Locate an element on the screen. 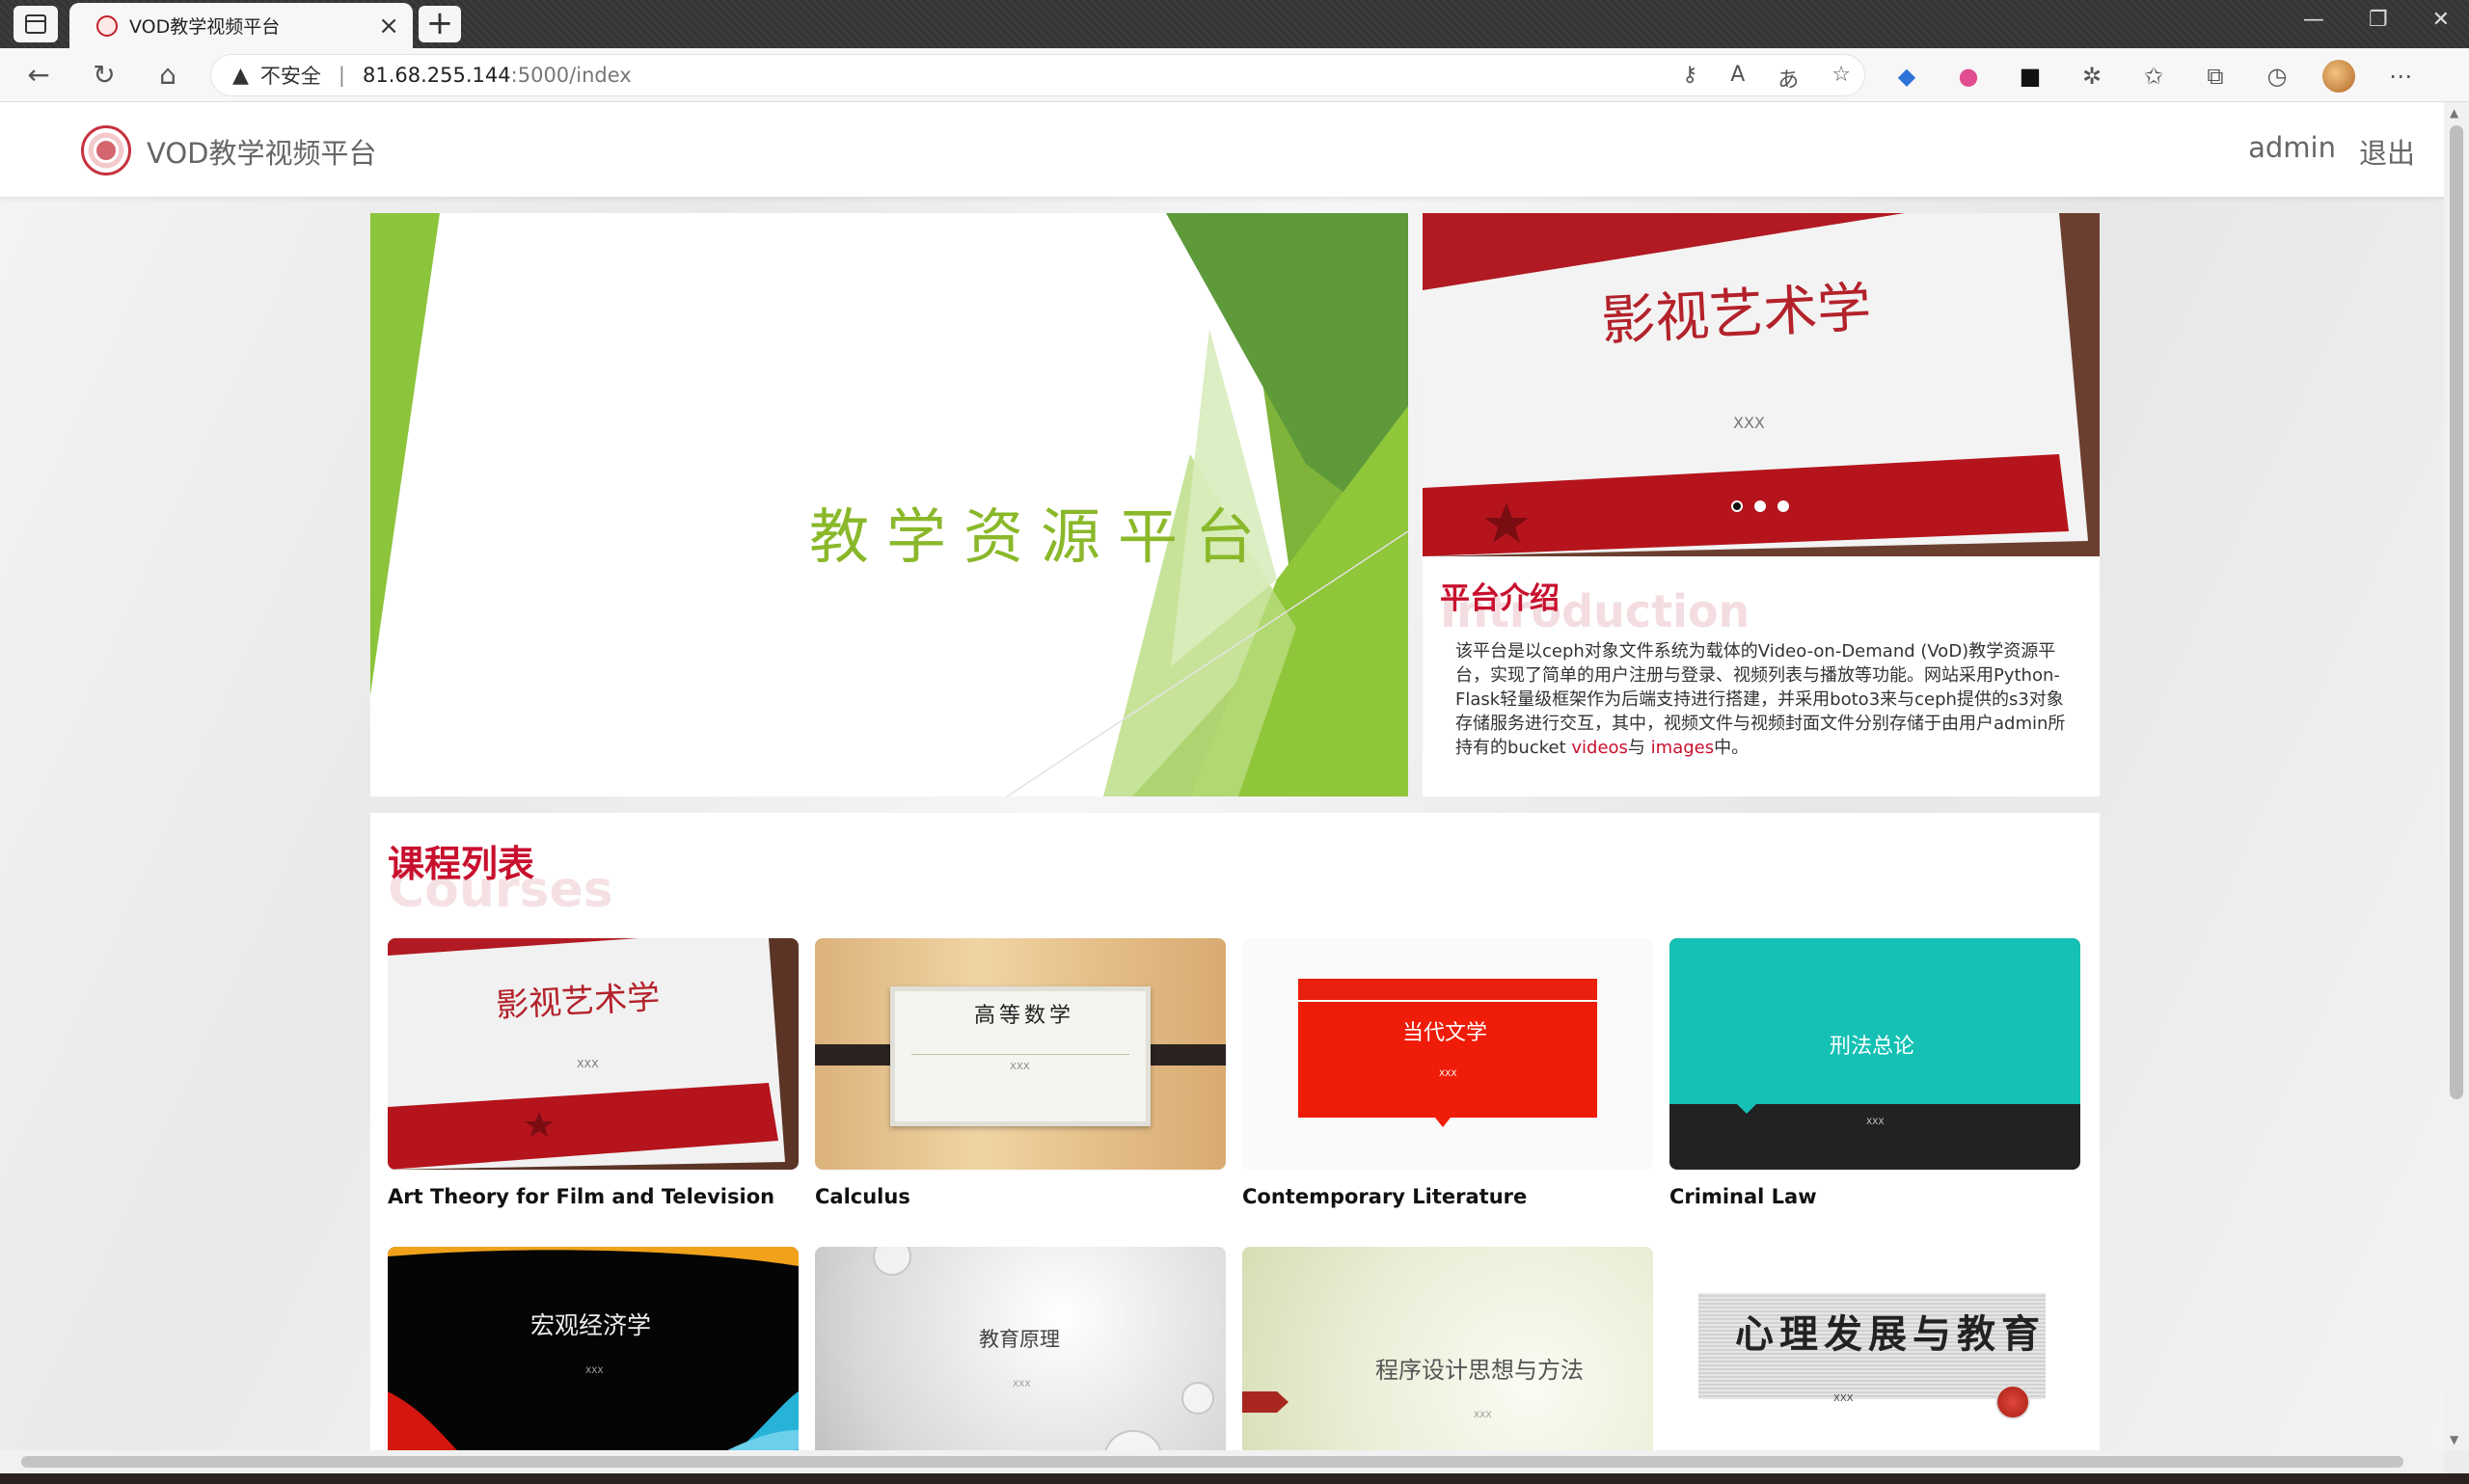 The image size is (2469, 1484). course-cover: 程序设计思想与方法 XXX is located at coordinates (1447, 1348).